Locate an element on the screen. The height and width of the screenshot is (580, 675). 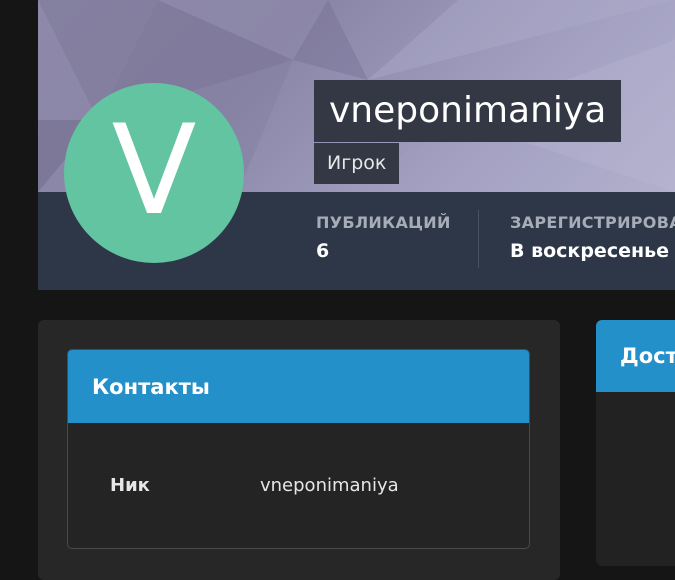
username-title: vneponimaniya is located at coordinates (468, 111).